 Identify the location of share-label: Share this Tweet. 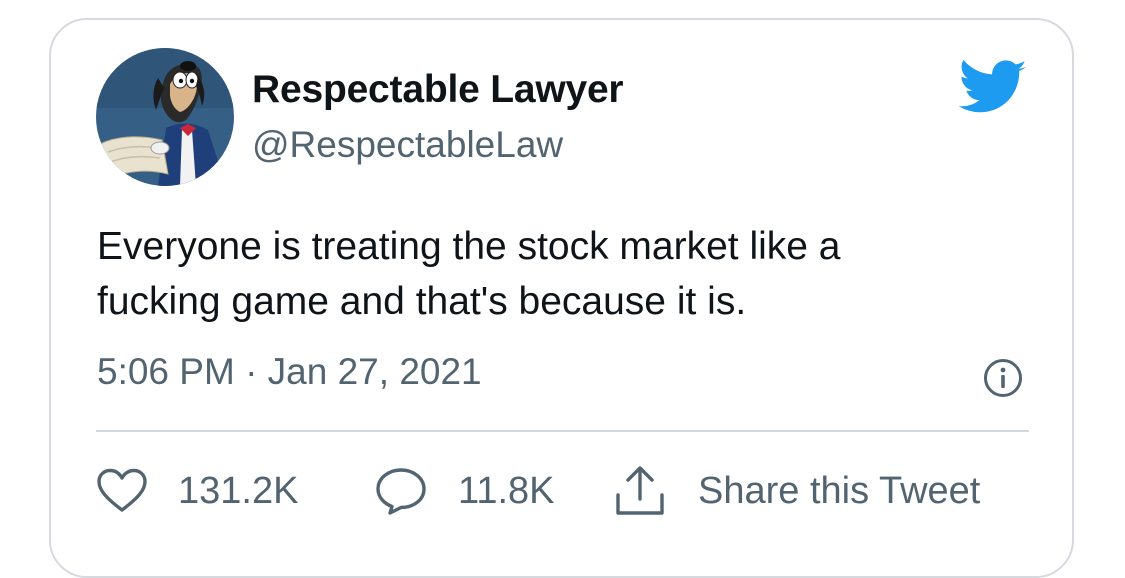
(839, 490).